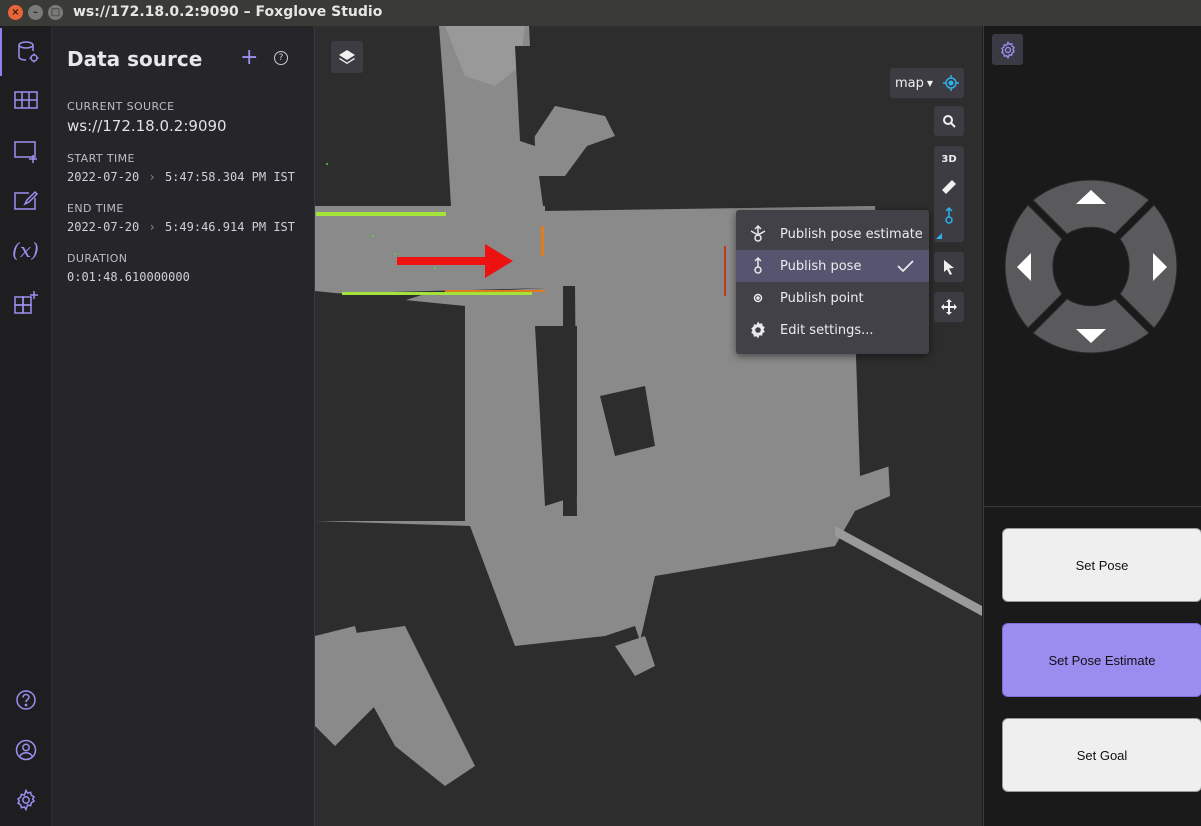 The height and width of the screenshot is (826, 1201). I want to click on extensions-icon, so click(25, 302).